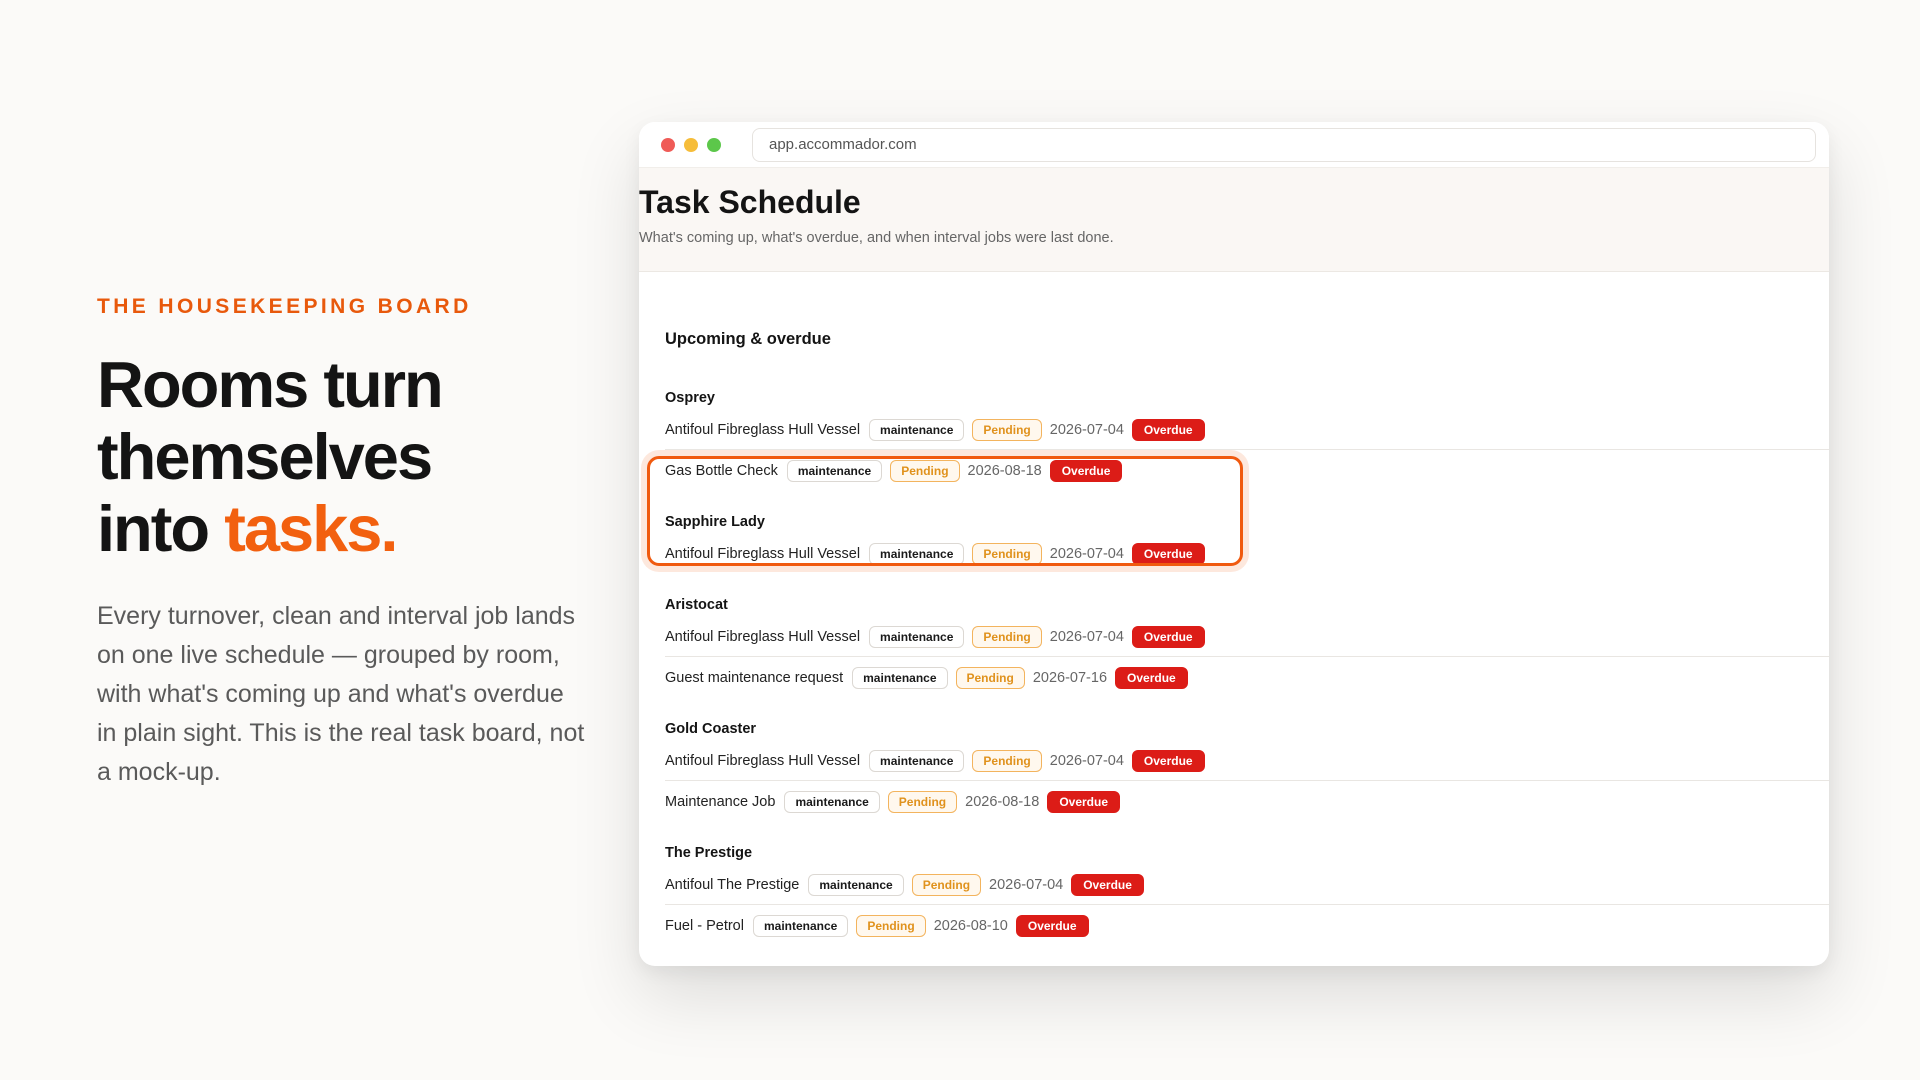 This screenshot has height=1080, width=1920. Describe the element at coordinates (709, 853) in the screenshot. I see `room-name: The Prestige` at that location.